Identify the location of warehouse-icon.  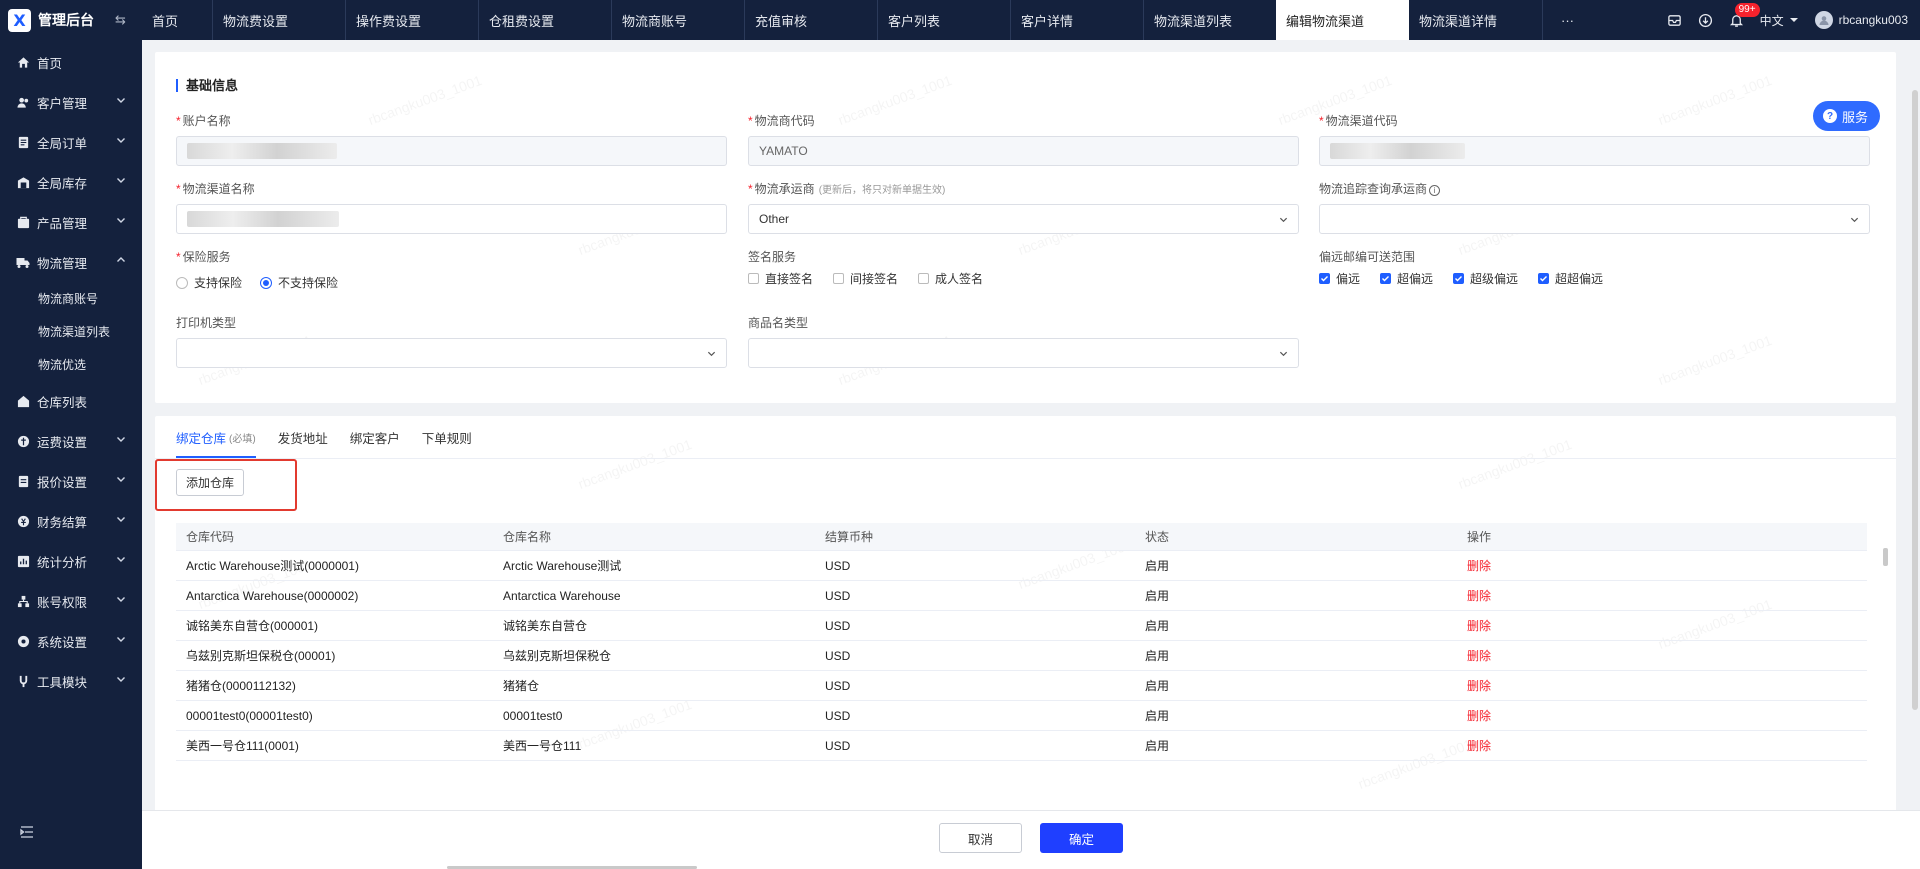
(23, 401).